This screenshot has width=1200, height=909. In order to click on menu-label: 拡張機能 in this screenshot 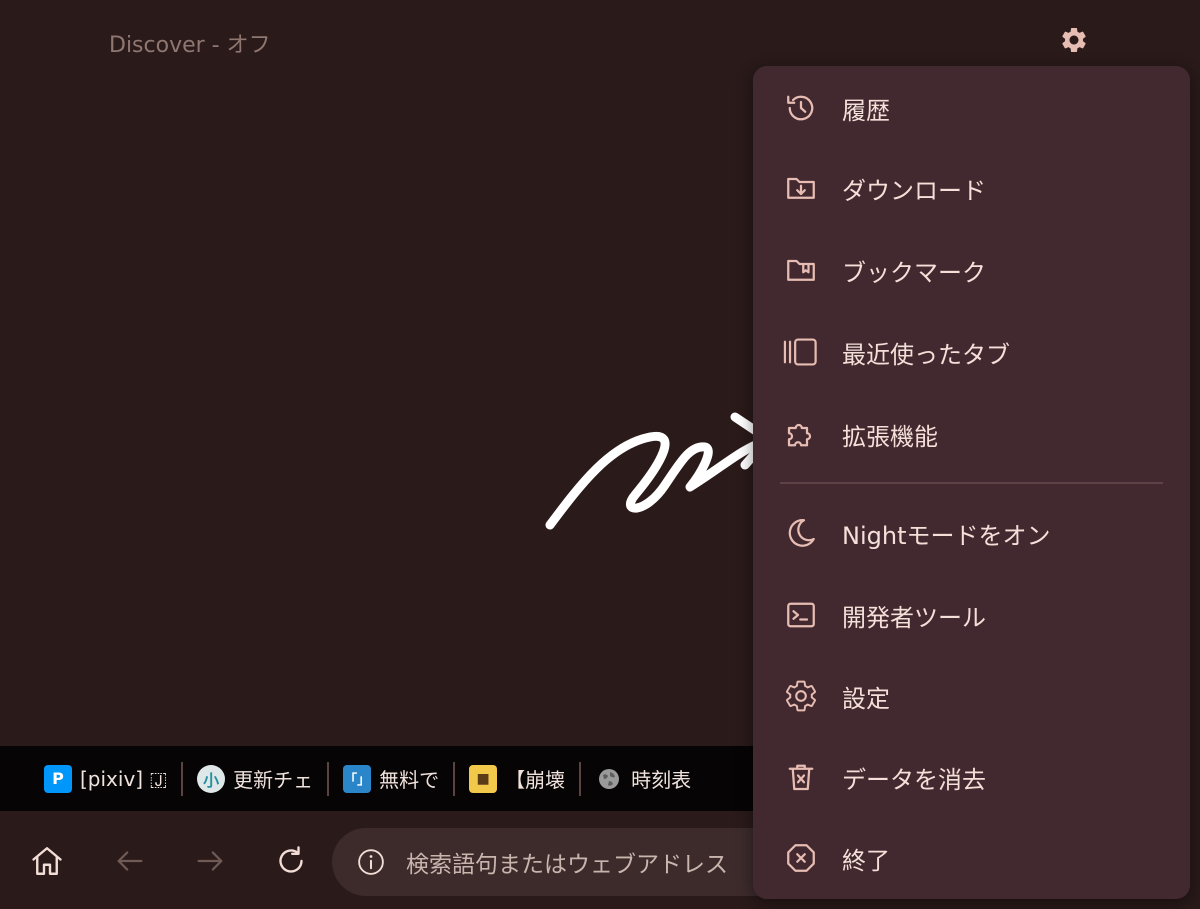, I will do `click(890, 436)`.